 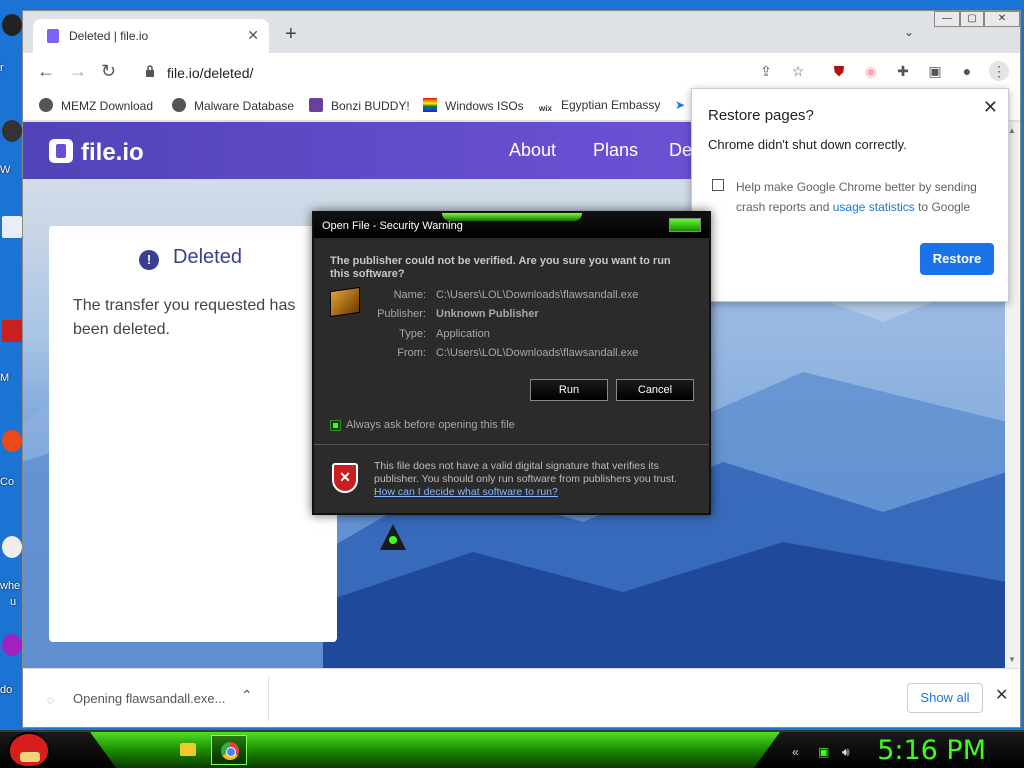 I want to click on desktop-icon-label: M, so click(x=5, y=378).